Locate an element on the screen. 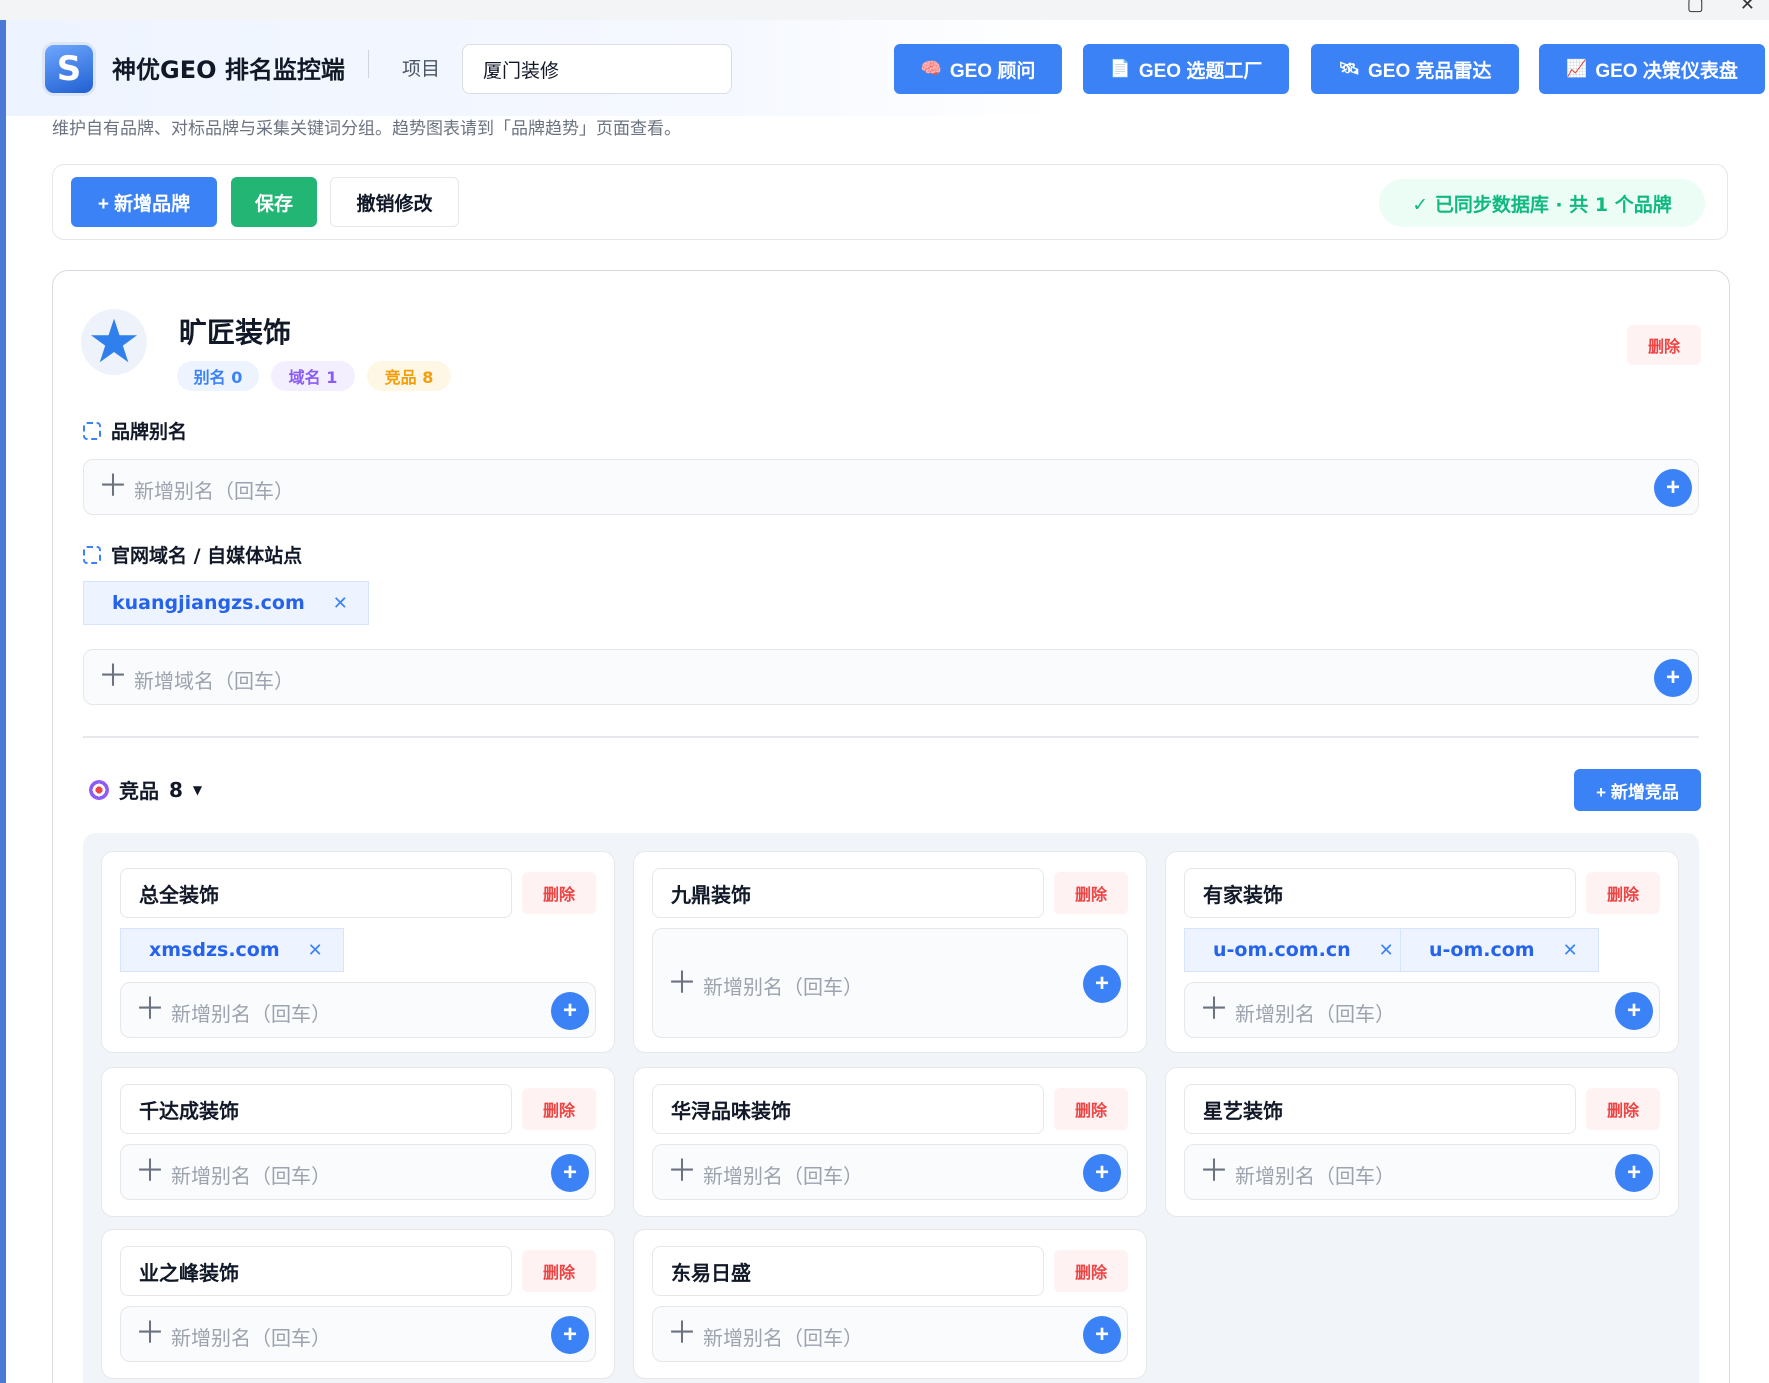 This screenshot has width=1769, height=1383. close-icon: ✕ is located at coordinates (1747, 7).